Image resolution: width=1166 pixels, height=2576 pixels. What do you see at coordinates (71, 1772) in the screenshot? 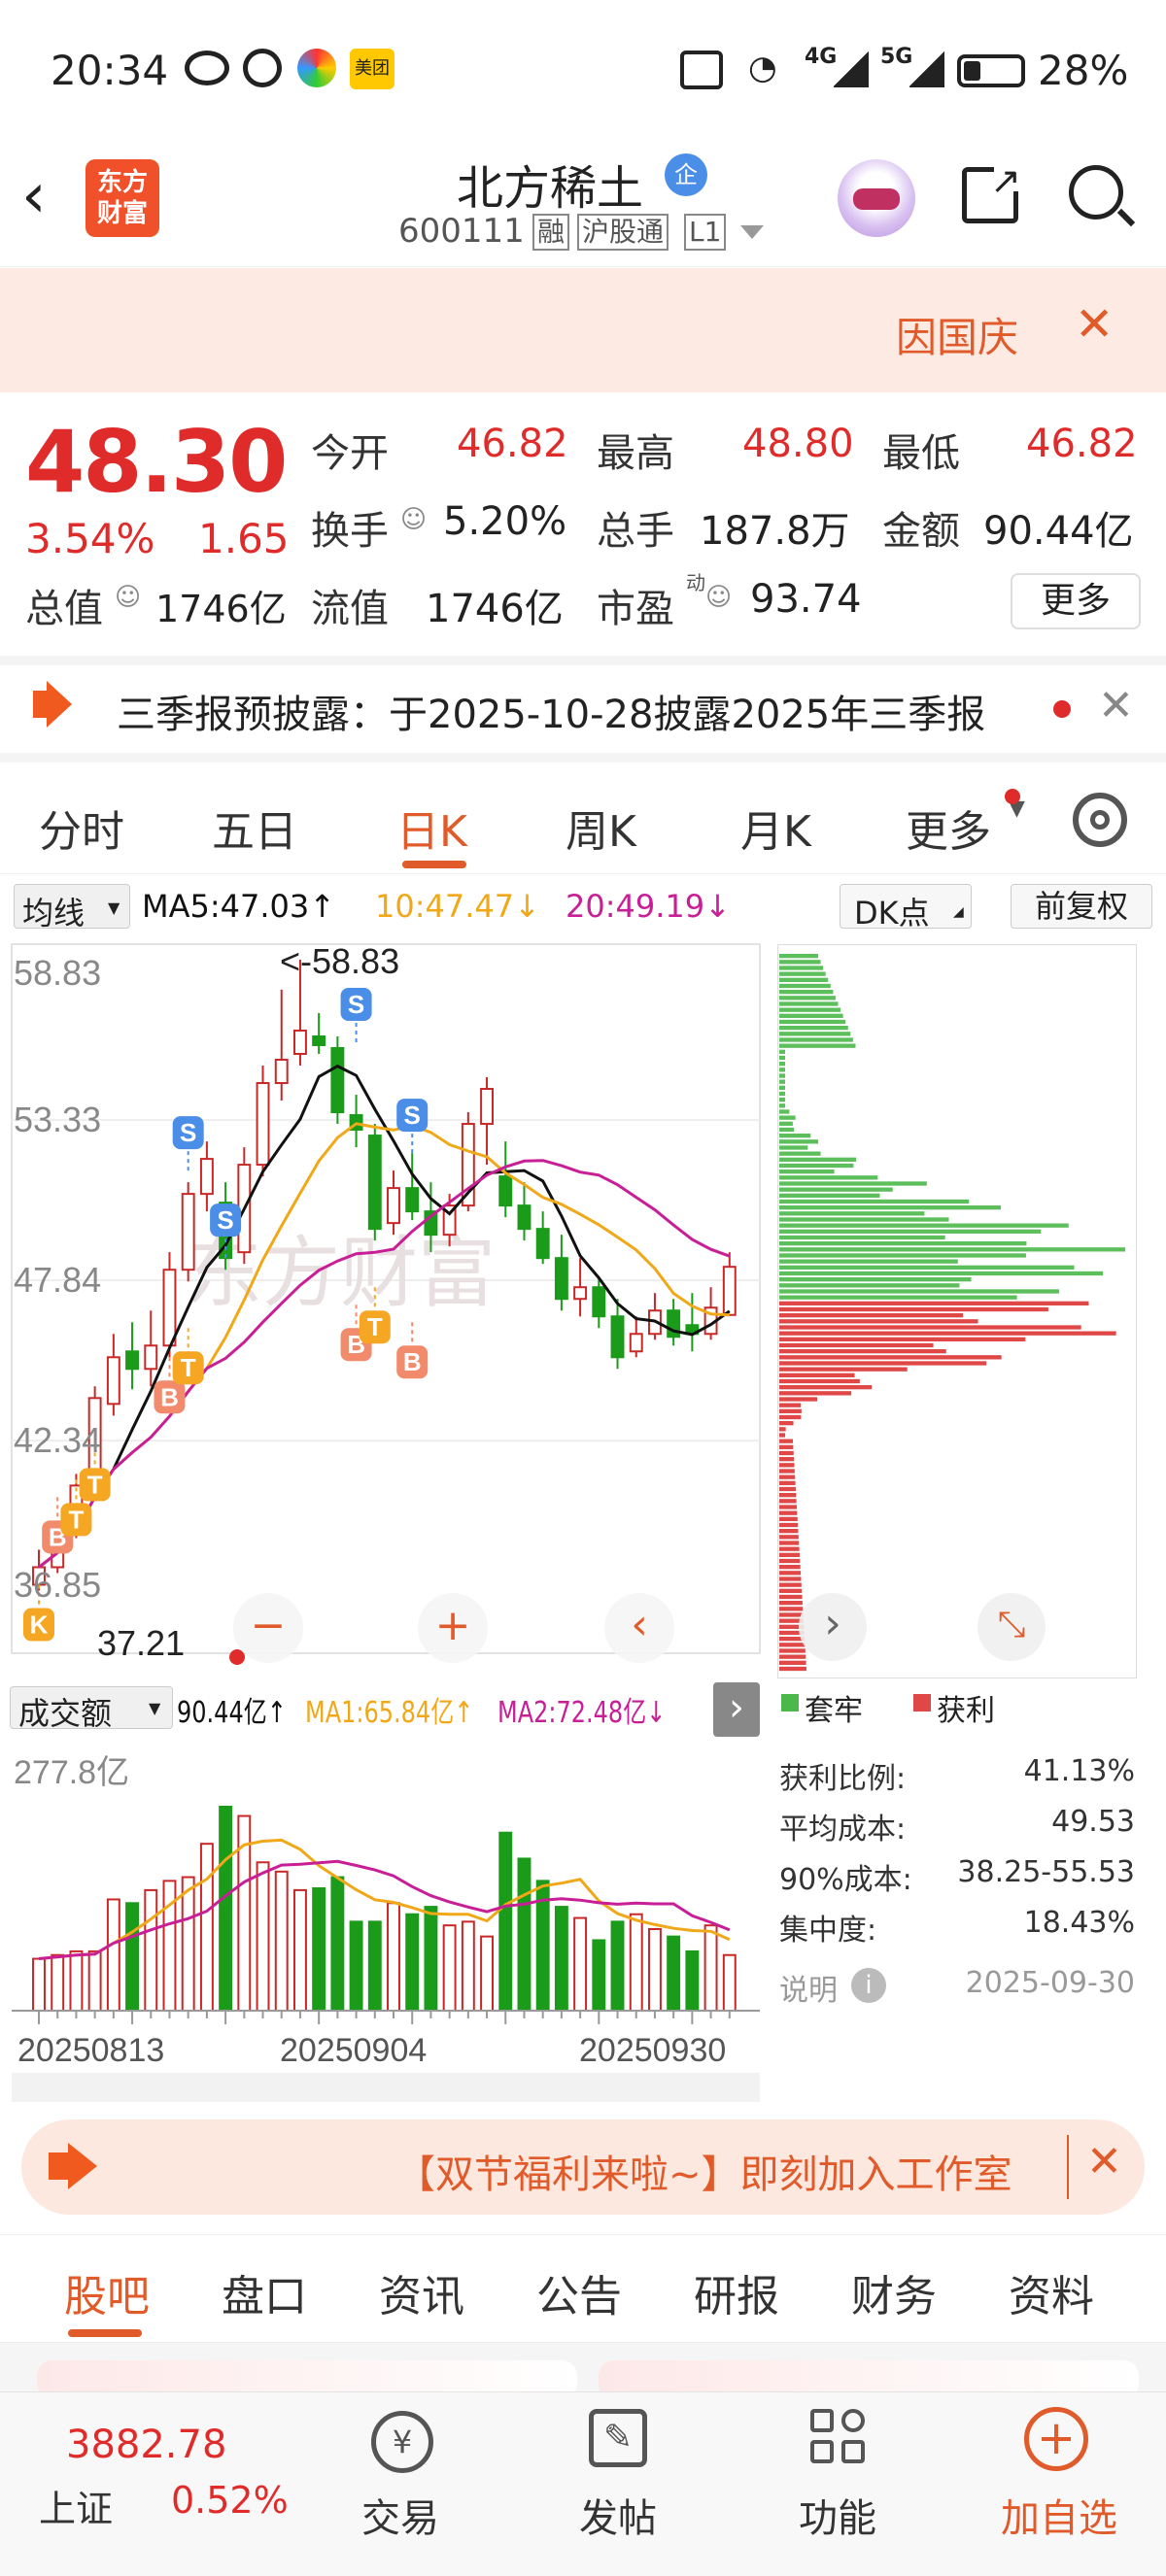
I see `volume-max-label: 277.8亿` at bounding box center [71, 1772].